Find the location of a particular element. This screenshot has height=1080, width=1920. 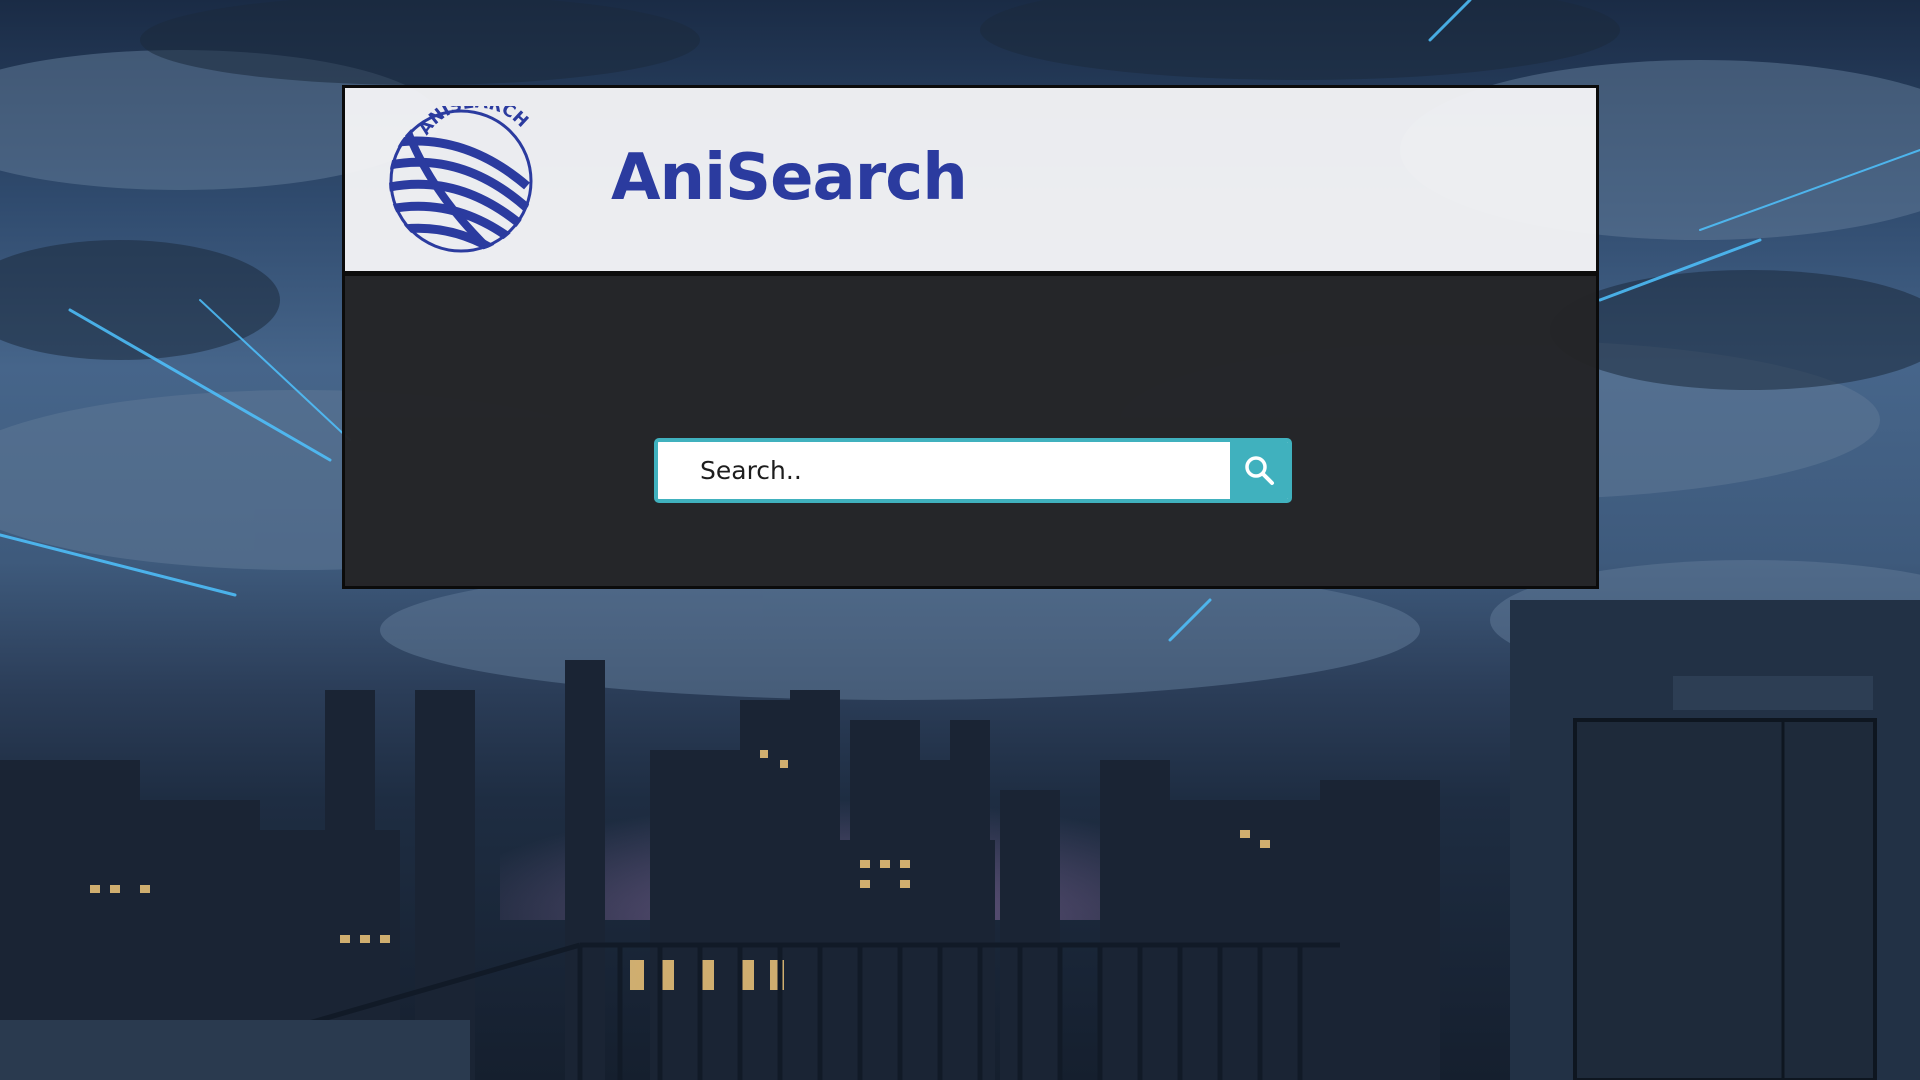

anisearch-logo: ANISEARCH is located at coordinates (461, 179).